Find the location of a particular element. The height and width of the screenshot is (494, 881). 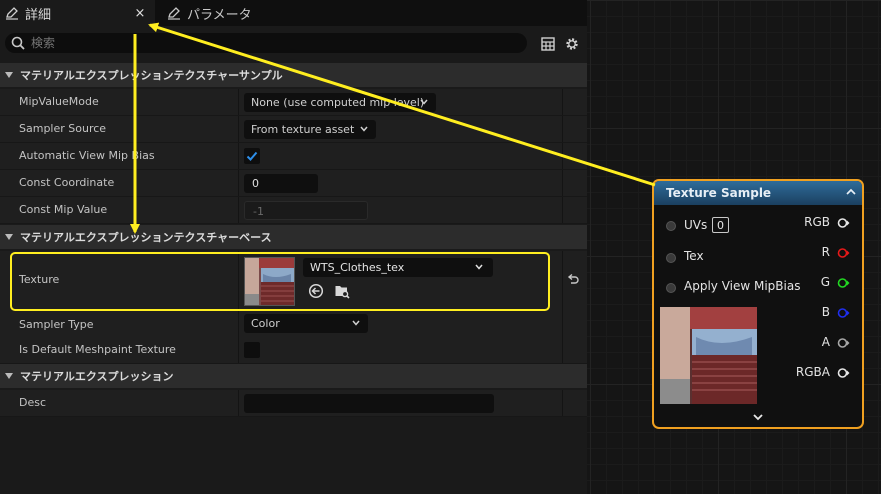

property-row-automatic-view-mip-bias: Automatic View Mip Bias is located at coordinates (293, 156).